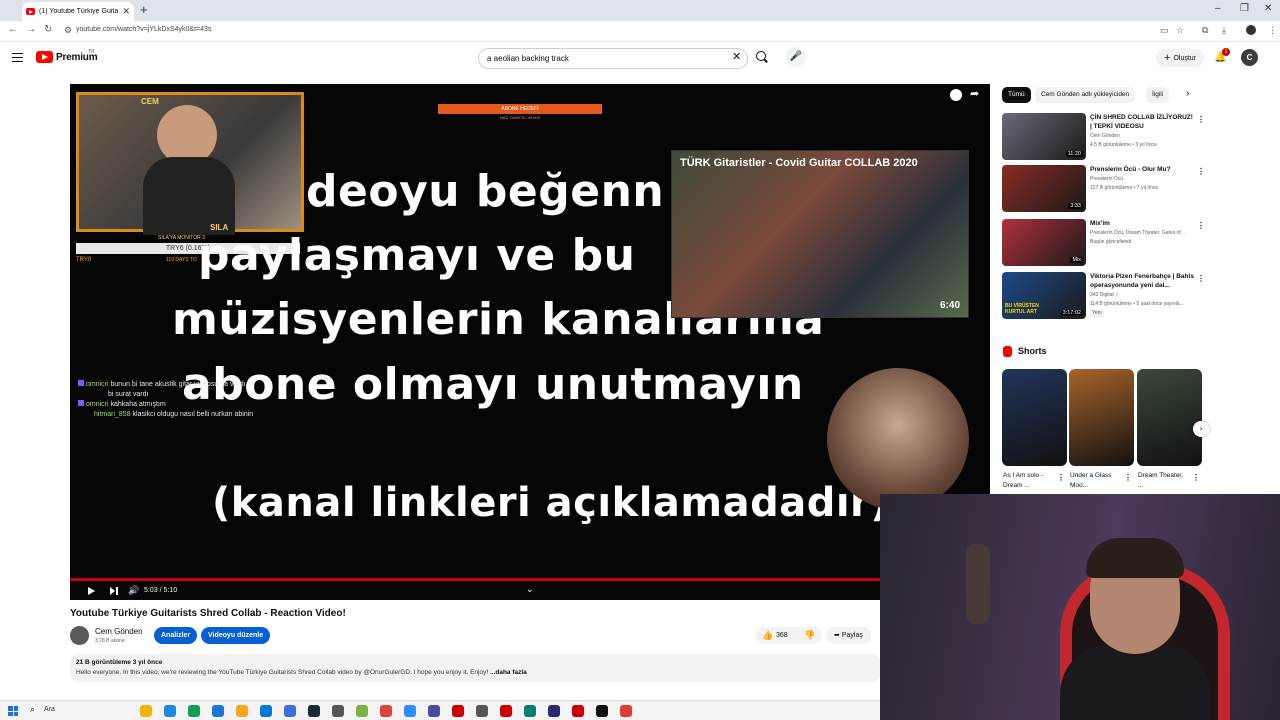  I want to click on next-icon, so click(114, 591).